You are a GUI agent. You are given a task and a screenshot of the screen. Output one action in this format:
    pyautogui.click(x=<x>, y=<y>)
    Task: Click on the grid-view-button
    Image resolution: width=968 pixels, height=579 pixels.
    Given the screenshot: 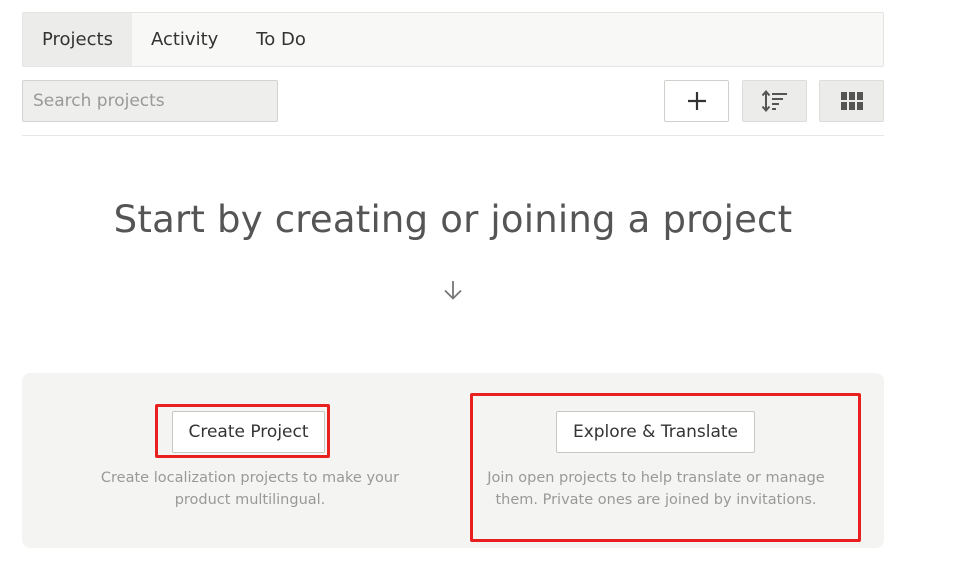 What is the action you would take?
    pyautogui.click(x=851, y=101)
    